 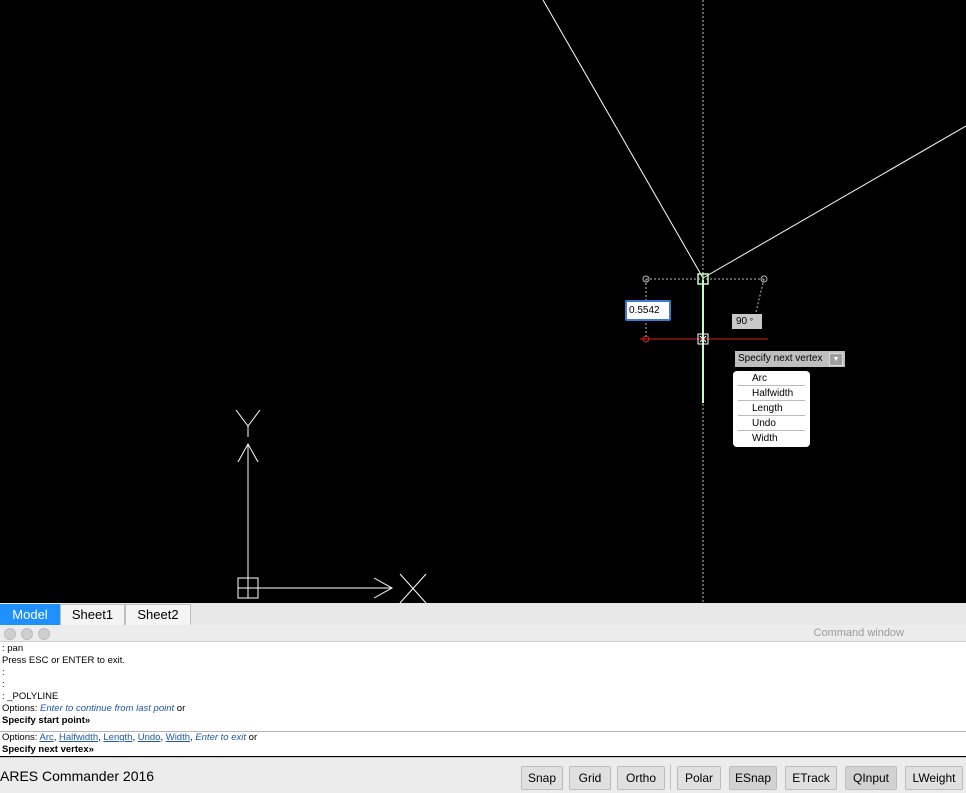 I want to click on dynamic-length-input: 0.5542, so click(x=648, y=310).